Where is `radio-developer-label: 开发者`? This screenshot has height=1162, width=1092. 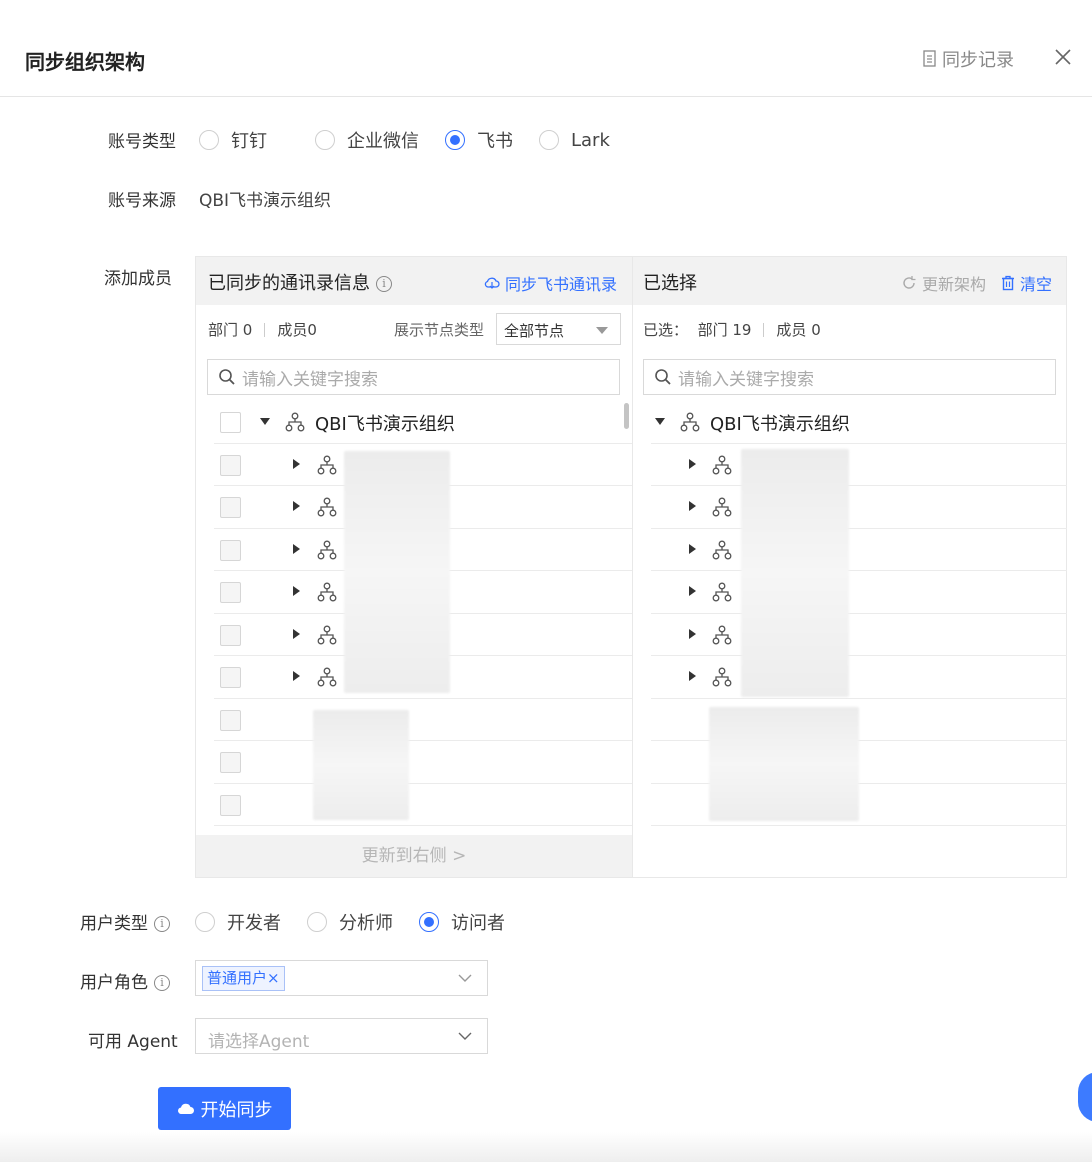
radio-developer-label: 开发者 is located at coordinates (254, 923).